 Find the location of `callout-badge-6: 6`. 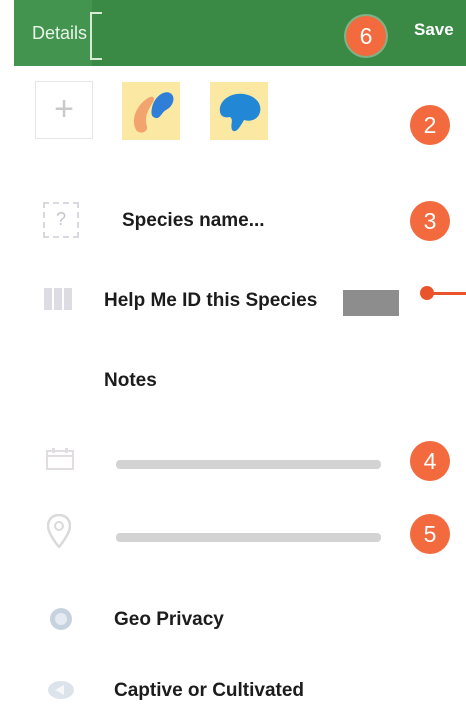

callout-badge-6: 6 is located at coordinates (366, 36).